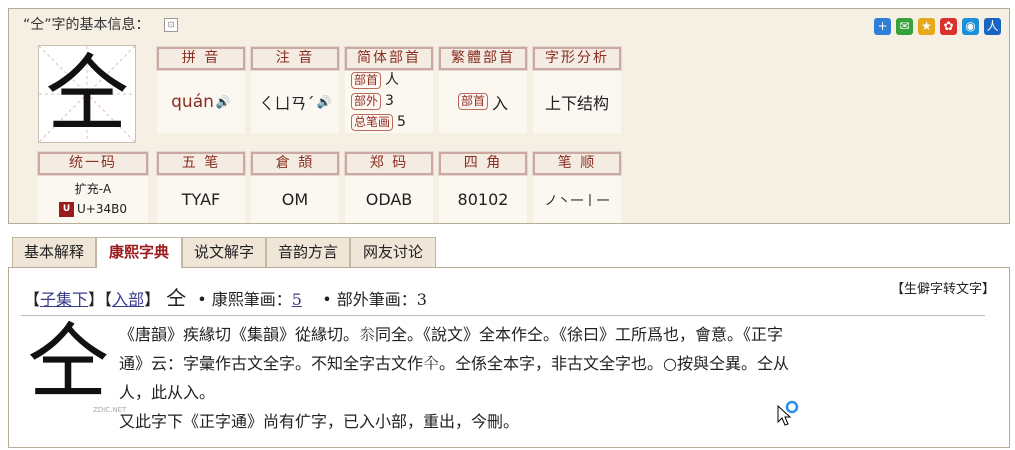  Describe the element at coordinates (224, 252) in the screenshot. I see `tab-shuowen: 说文解字` at that location.